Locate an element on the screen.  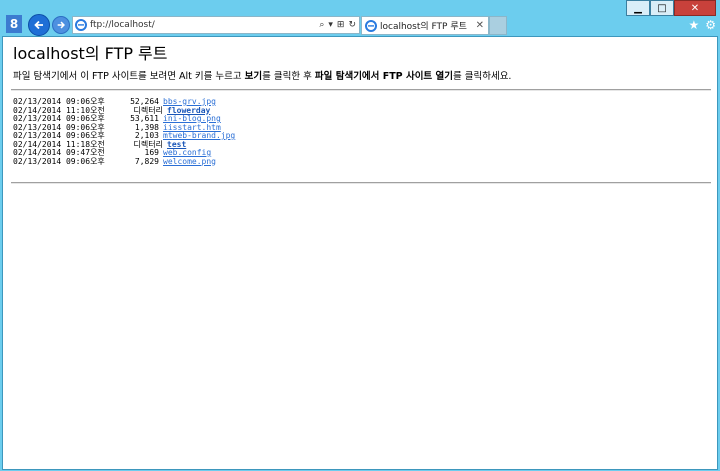
address-bar: ftp://localhost/ ⌕ ▾ ⊞ ↻ is located at coordinates (216, 25).